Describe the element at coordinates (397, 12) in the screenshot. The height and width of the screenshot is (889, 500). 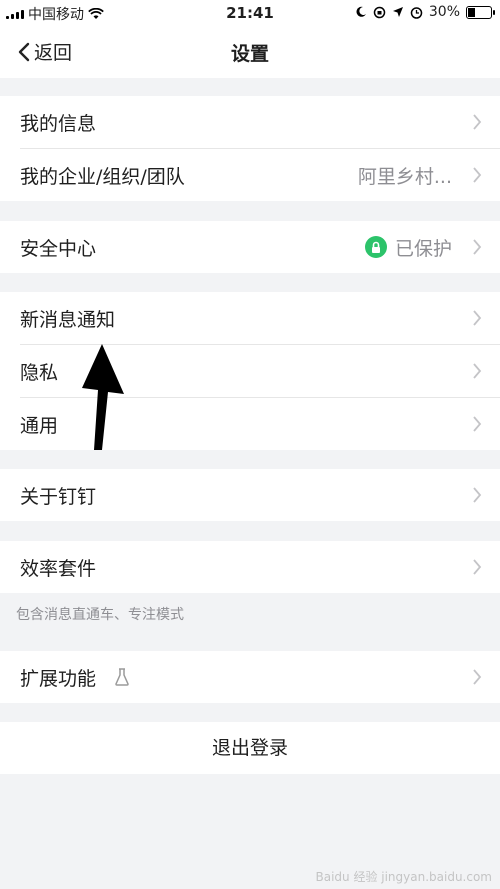
I see `location-icon` at that location.